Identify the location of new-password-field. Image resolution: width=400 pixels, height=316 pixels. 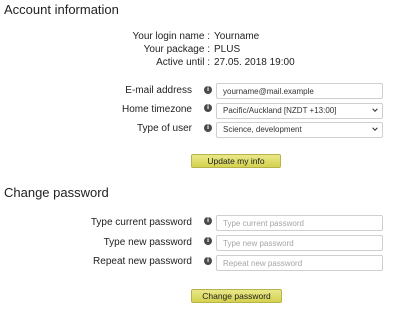
(299, 243).